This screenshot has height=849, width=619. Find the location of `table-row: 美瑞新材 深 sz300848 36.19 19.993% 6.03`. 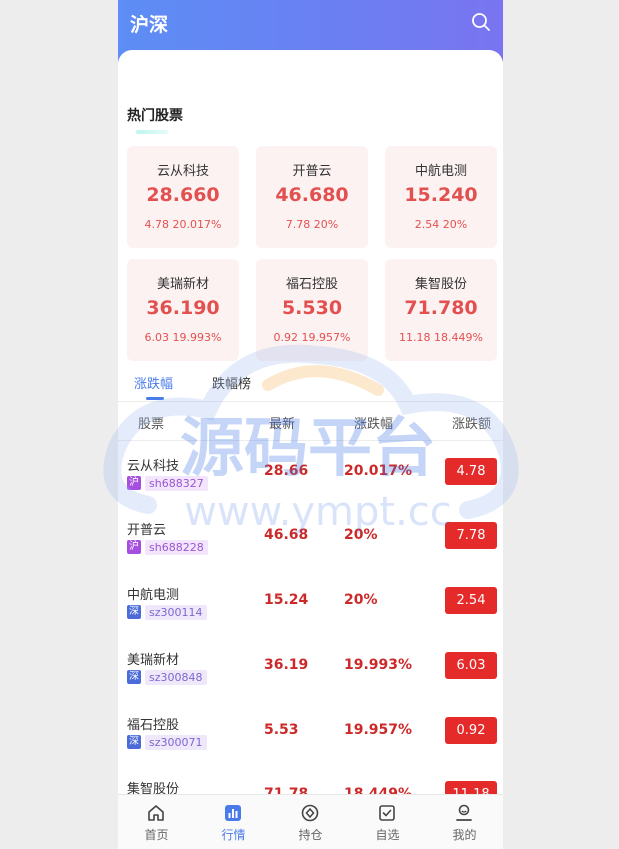

table-row: 美瑞新材 深 sz300848 36.19 19.993% 6.03 is located at coordinates (310, 679).